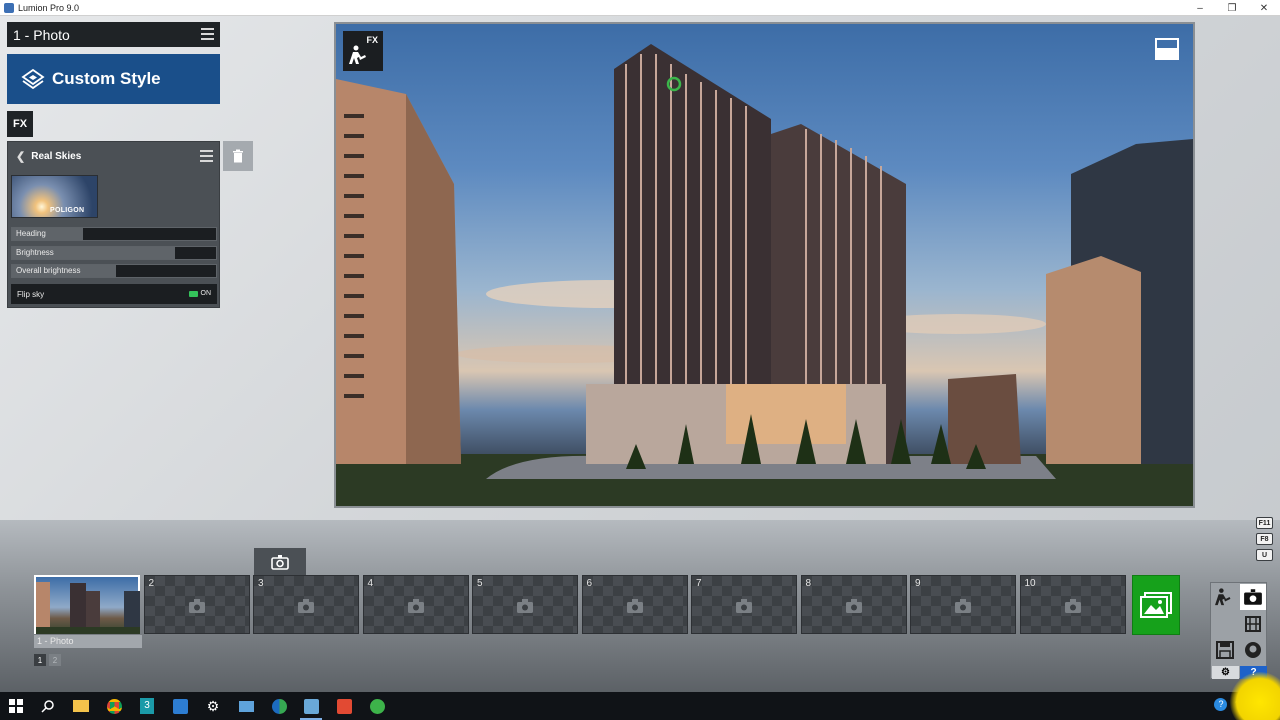 Image resolution: width=1280 pixels, height=720 pixels. I want to click on restore-button: ❐, so click(1232, 8).